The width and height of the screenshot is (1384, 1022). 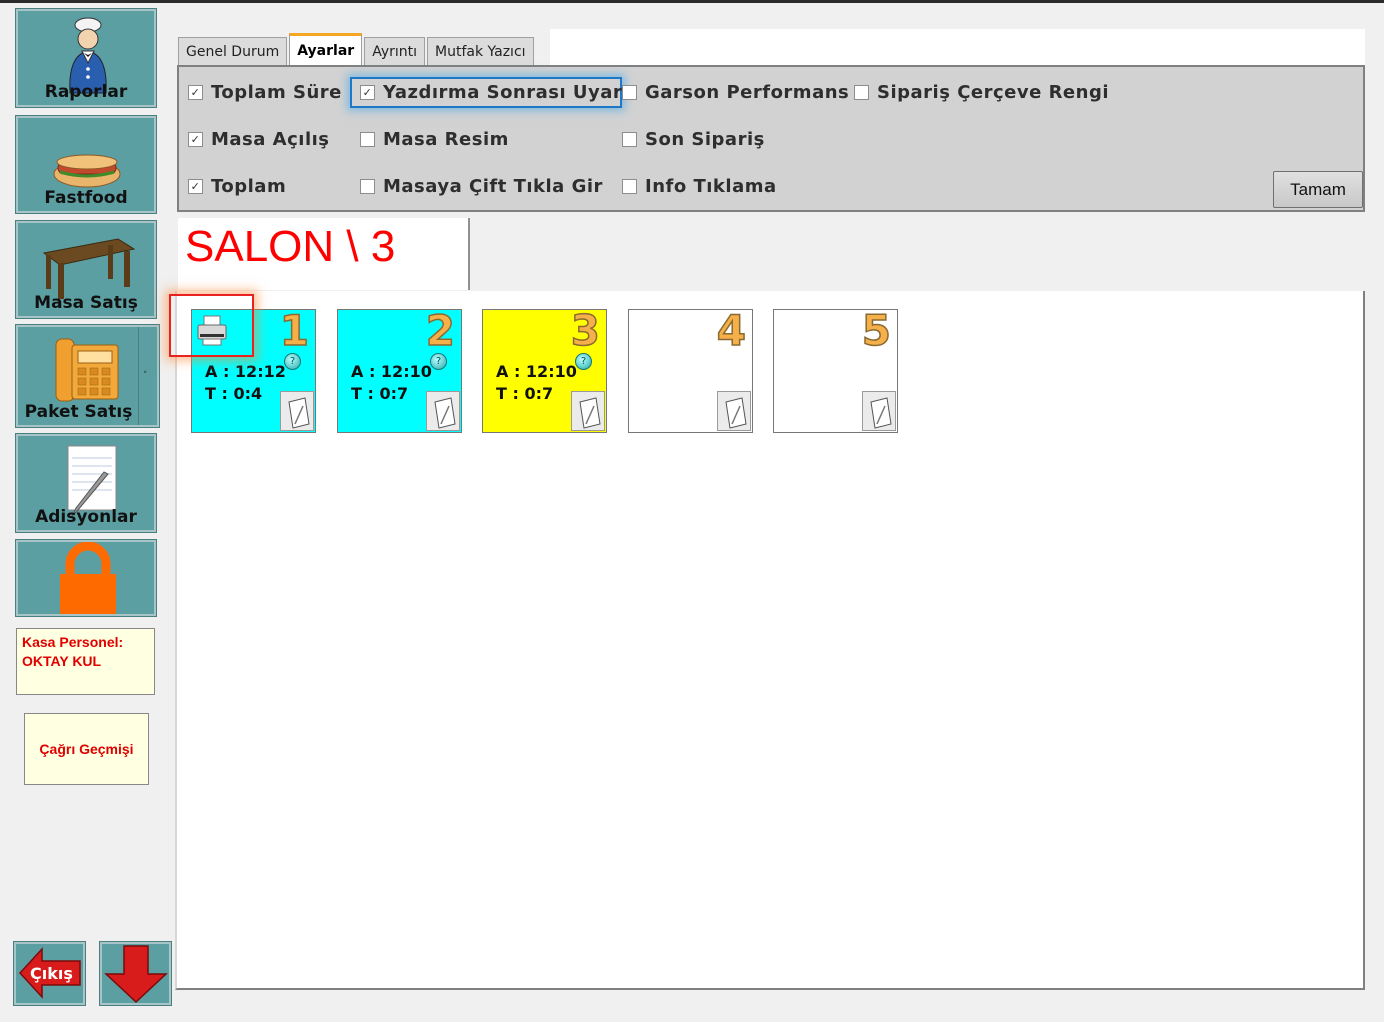 What do you see at coordinates (957, 47) in the screenshot?
I see `tab-bar-background` at bounding box center [957, 47].